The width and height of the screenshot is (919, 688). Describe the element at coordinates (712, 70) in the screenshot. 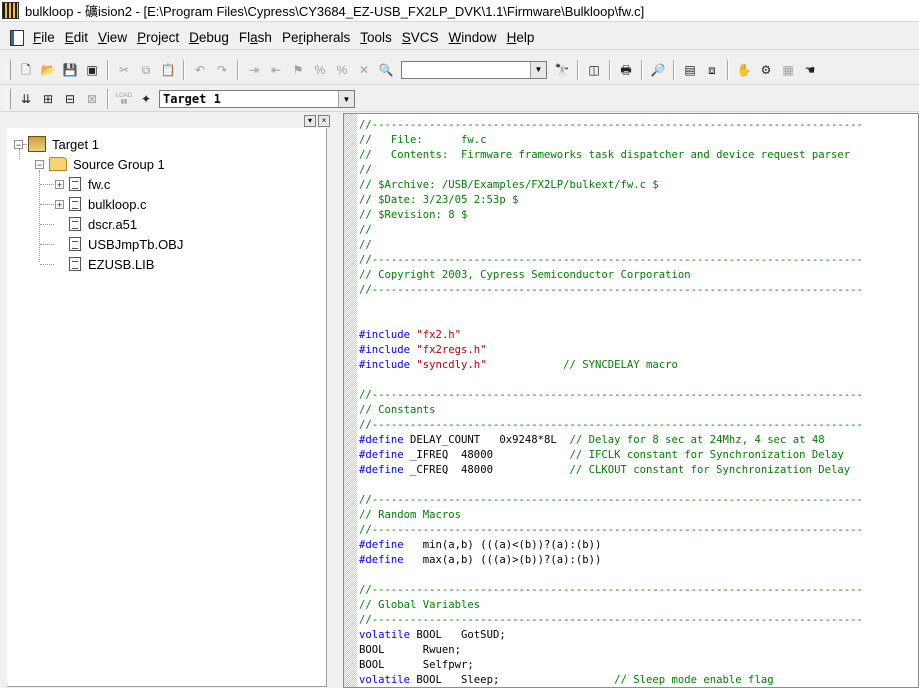

I see `browse-icon: ⧈` at that location.